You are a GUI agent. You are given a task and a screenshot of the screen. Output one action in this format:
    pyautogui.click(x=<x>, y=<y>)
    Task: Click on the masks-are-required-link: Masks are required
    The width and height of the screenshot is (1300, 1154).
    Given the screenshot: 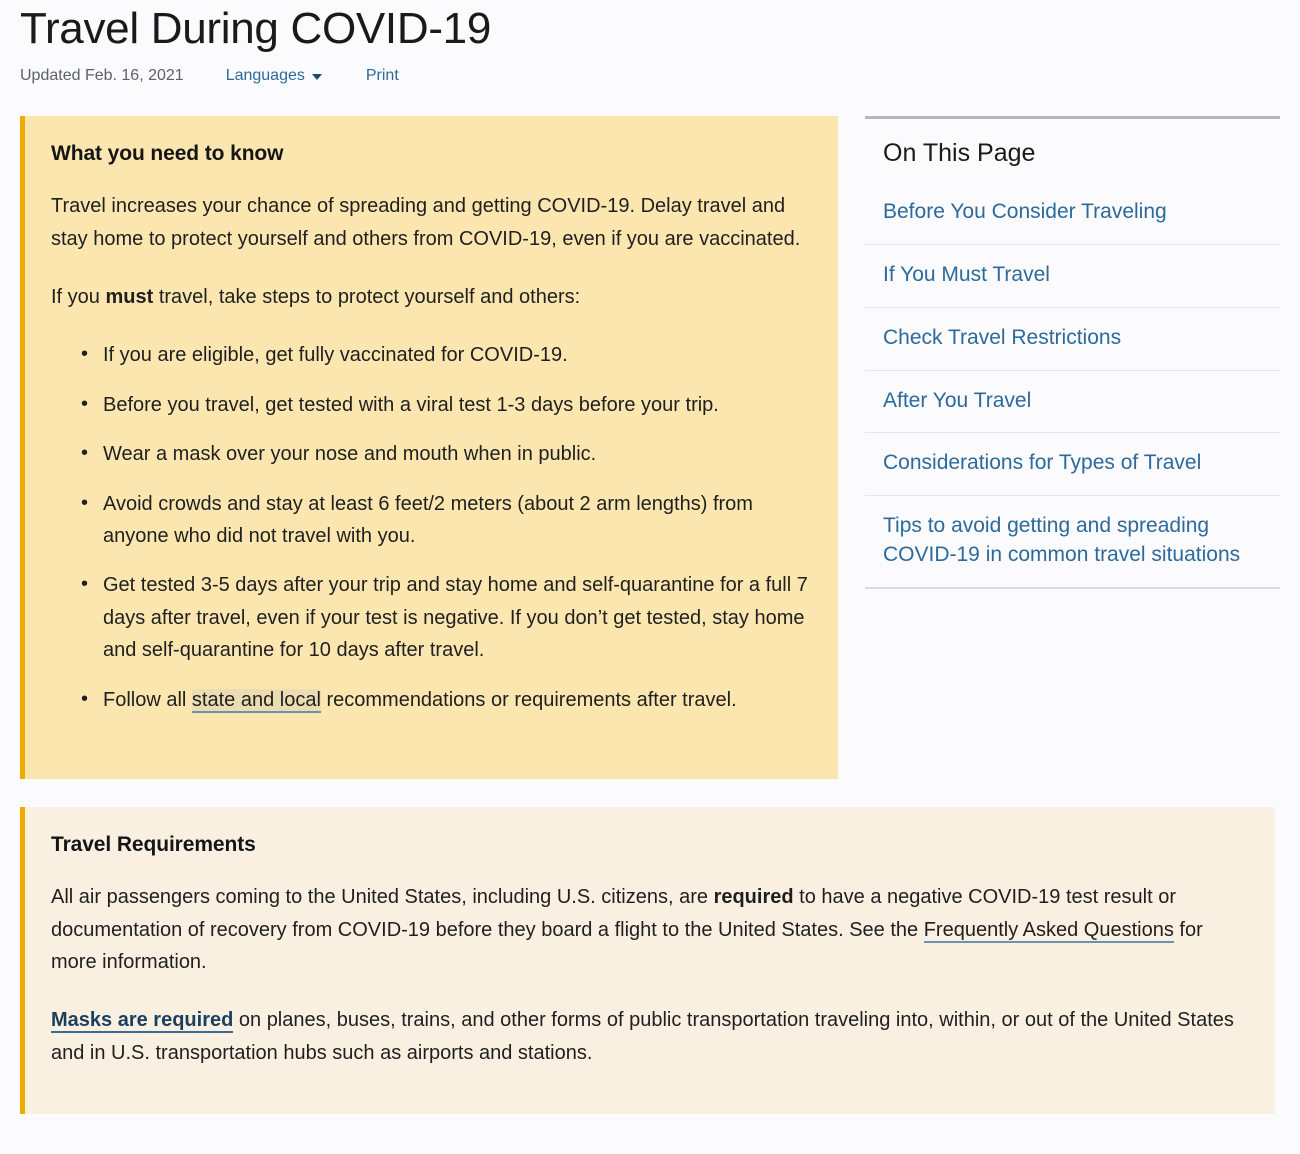 What is the action you would take?
    pyautogui.click(x=142, y=1021)
    